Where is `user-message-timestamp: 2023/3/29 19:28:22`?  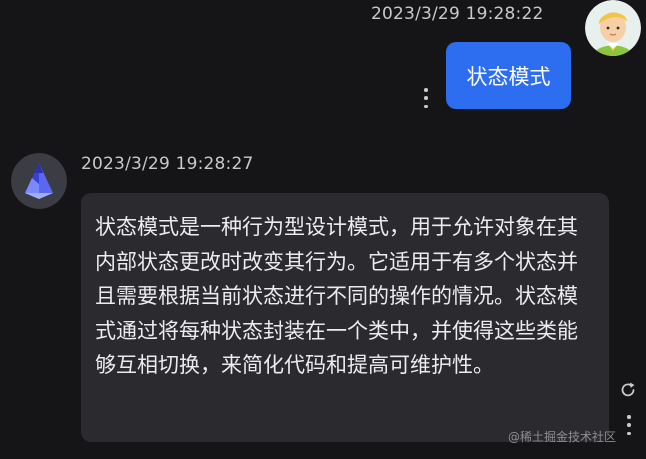
user-message-timestamp: 2023/3/29 19:28:22 is located at coordinates (457, 14).